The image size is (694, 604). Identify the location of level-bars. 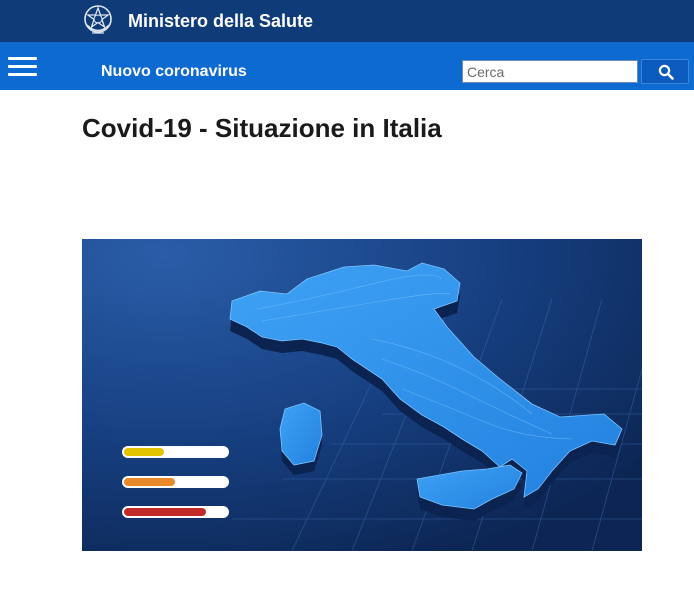
(175, 482).